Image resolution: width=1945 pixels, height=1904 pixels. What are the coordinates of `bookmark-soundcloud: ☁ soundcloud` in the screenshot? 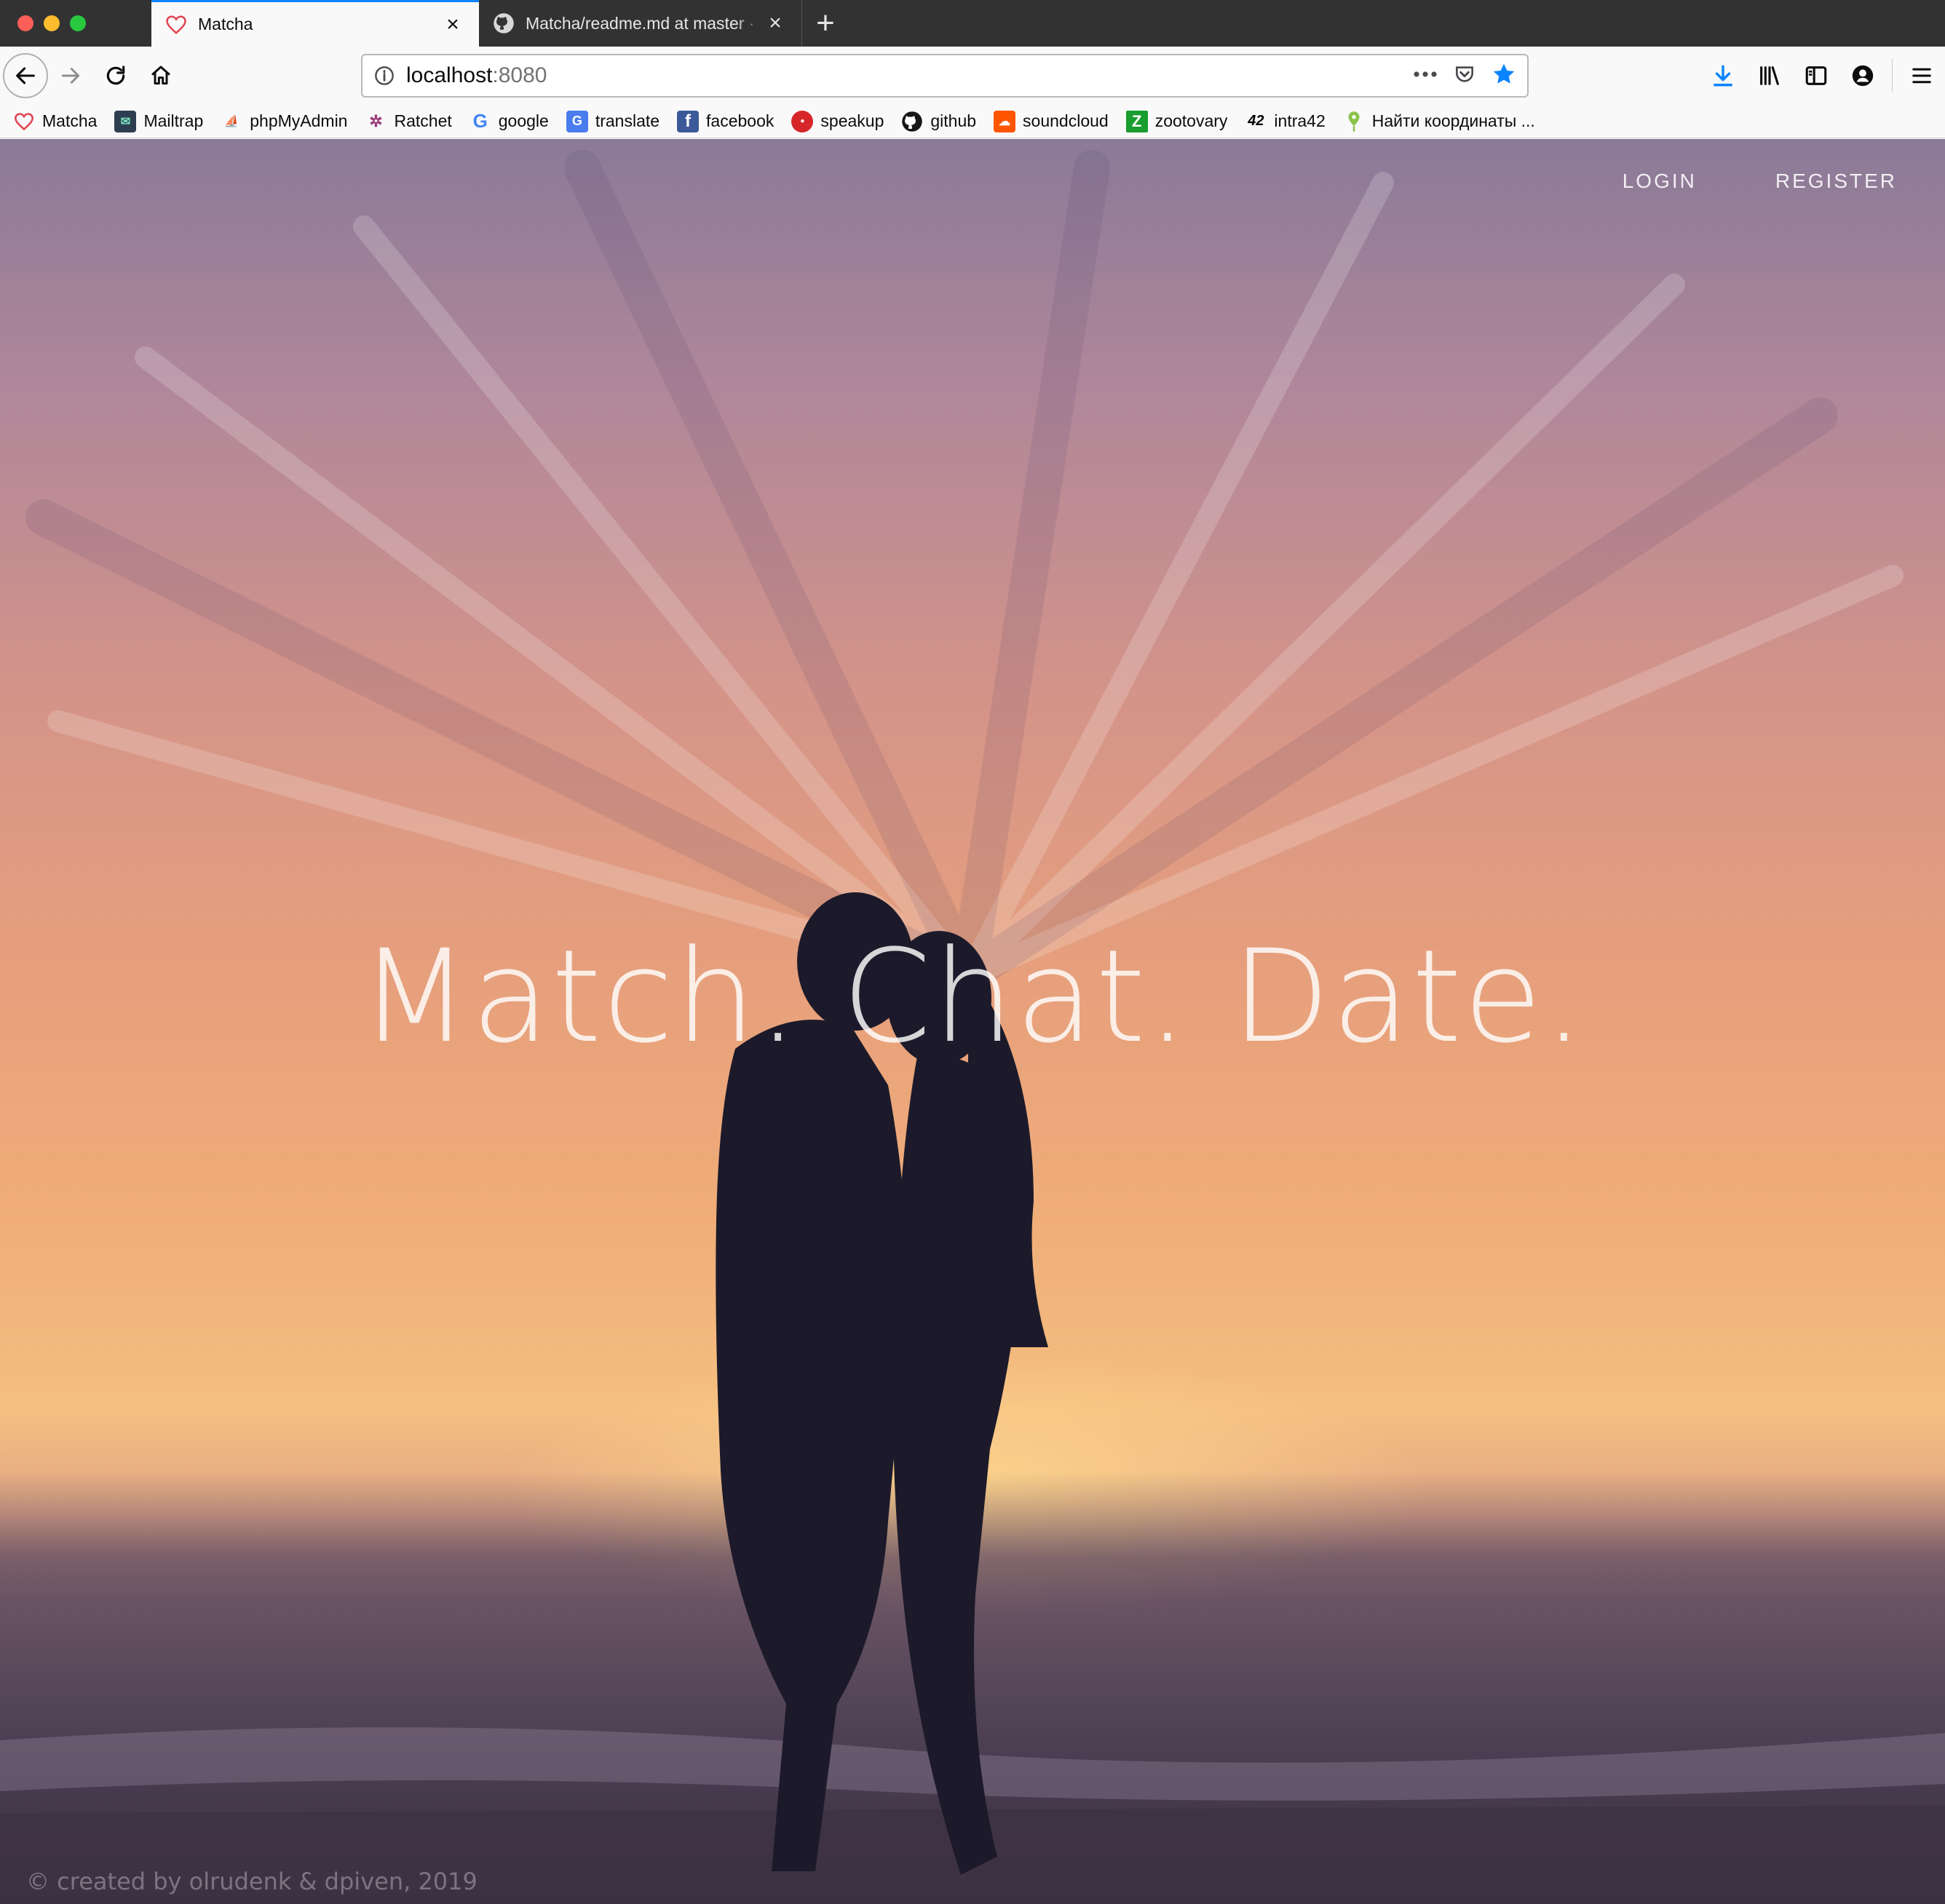 It's located at (1051, 121).